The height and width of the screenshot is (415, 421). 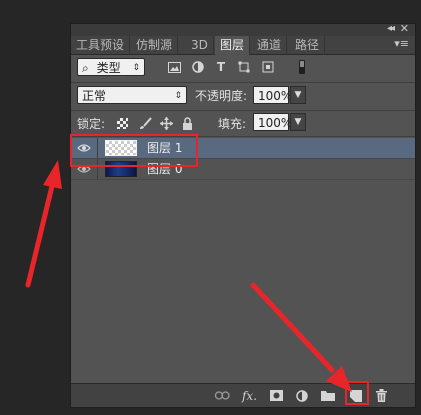 What do you see at coordinates (43, 224) in the screenshot?
I see `arrow-up-icon` at bounding box center [43, 224].